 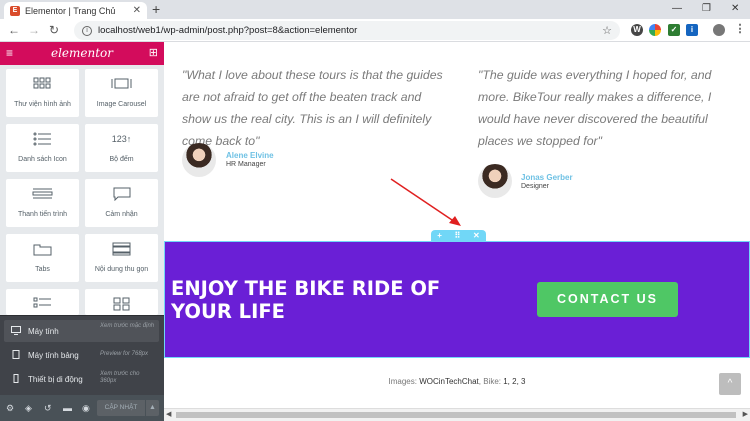 What do you see at coordinates (547, 177) in the screenshot?
I see `testimonial-name: Jonas Gerber` at bounding box center [547, 177].